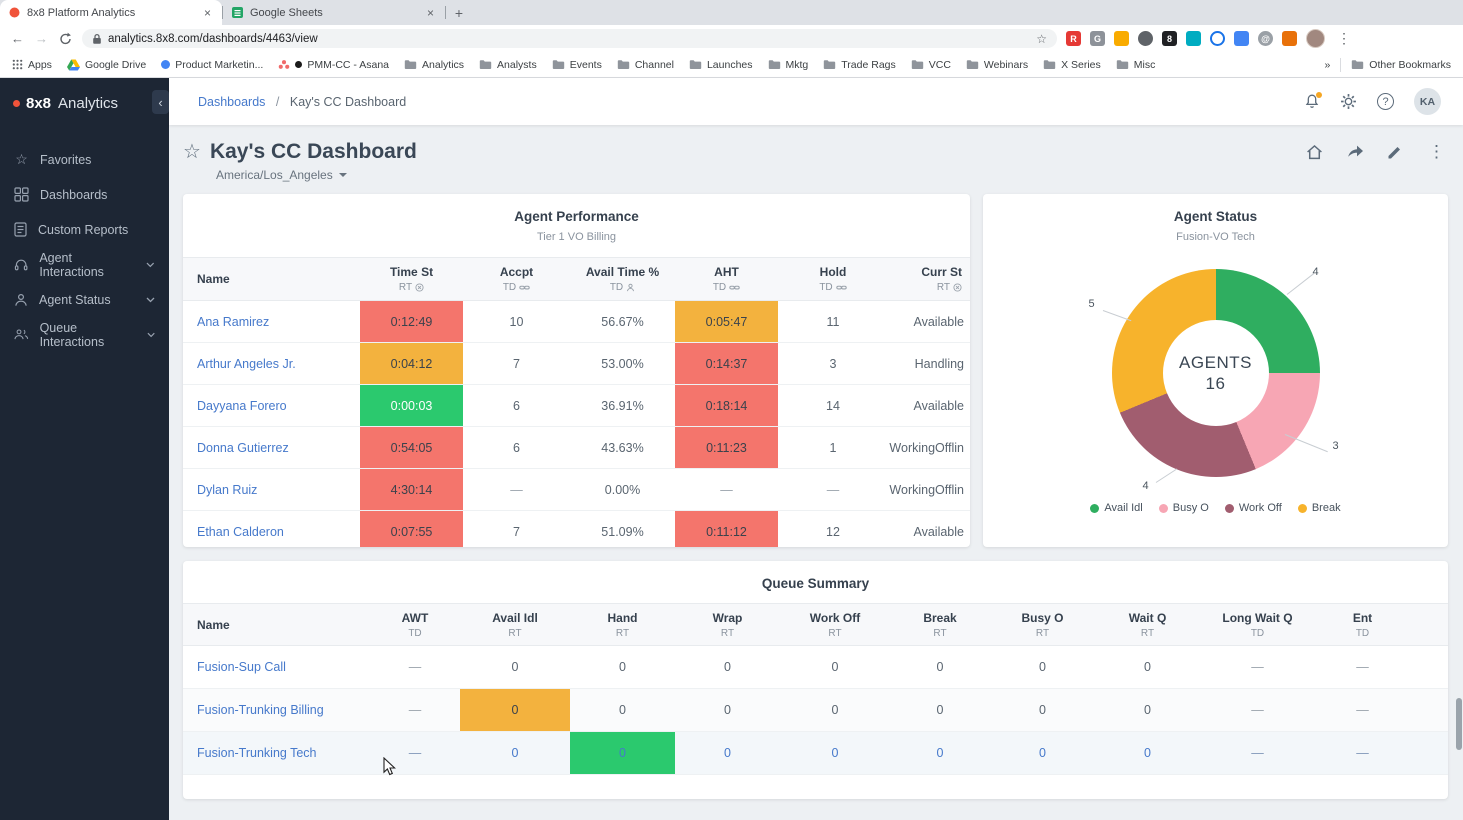  Describe the element at coordinates (1385, 101) in the screenshot. I see `help-button: ?` at that location.